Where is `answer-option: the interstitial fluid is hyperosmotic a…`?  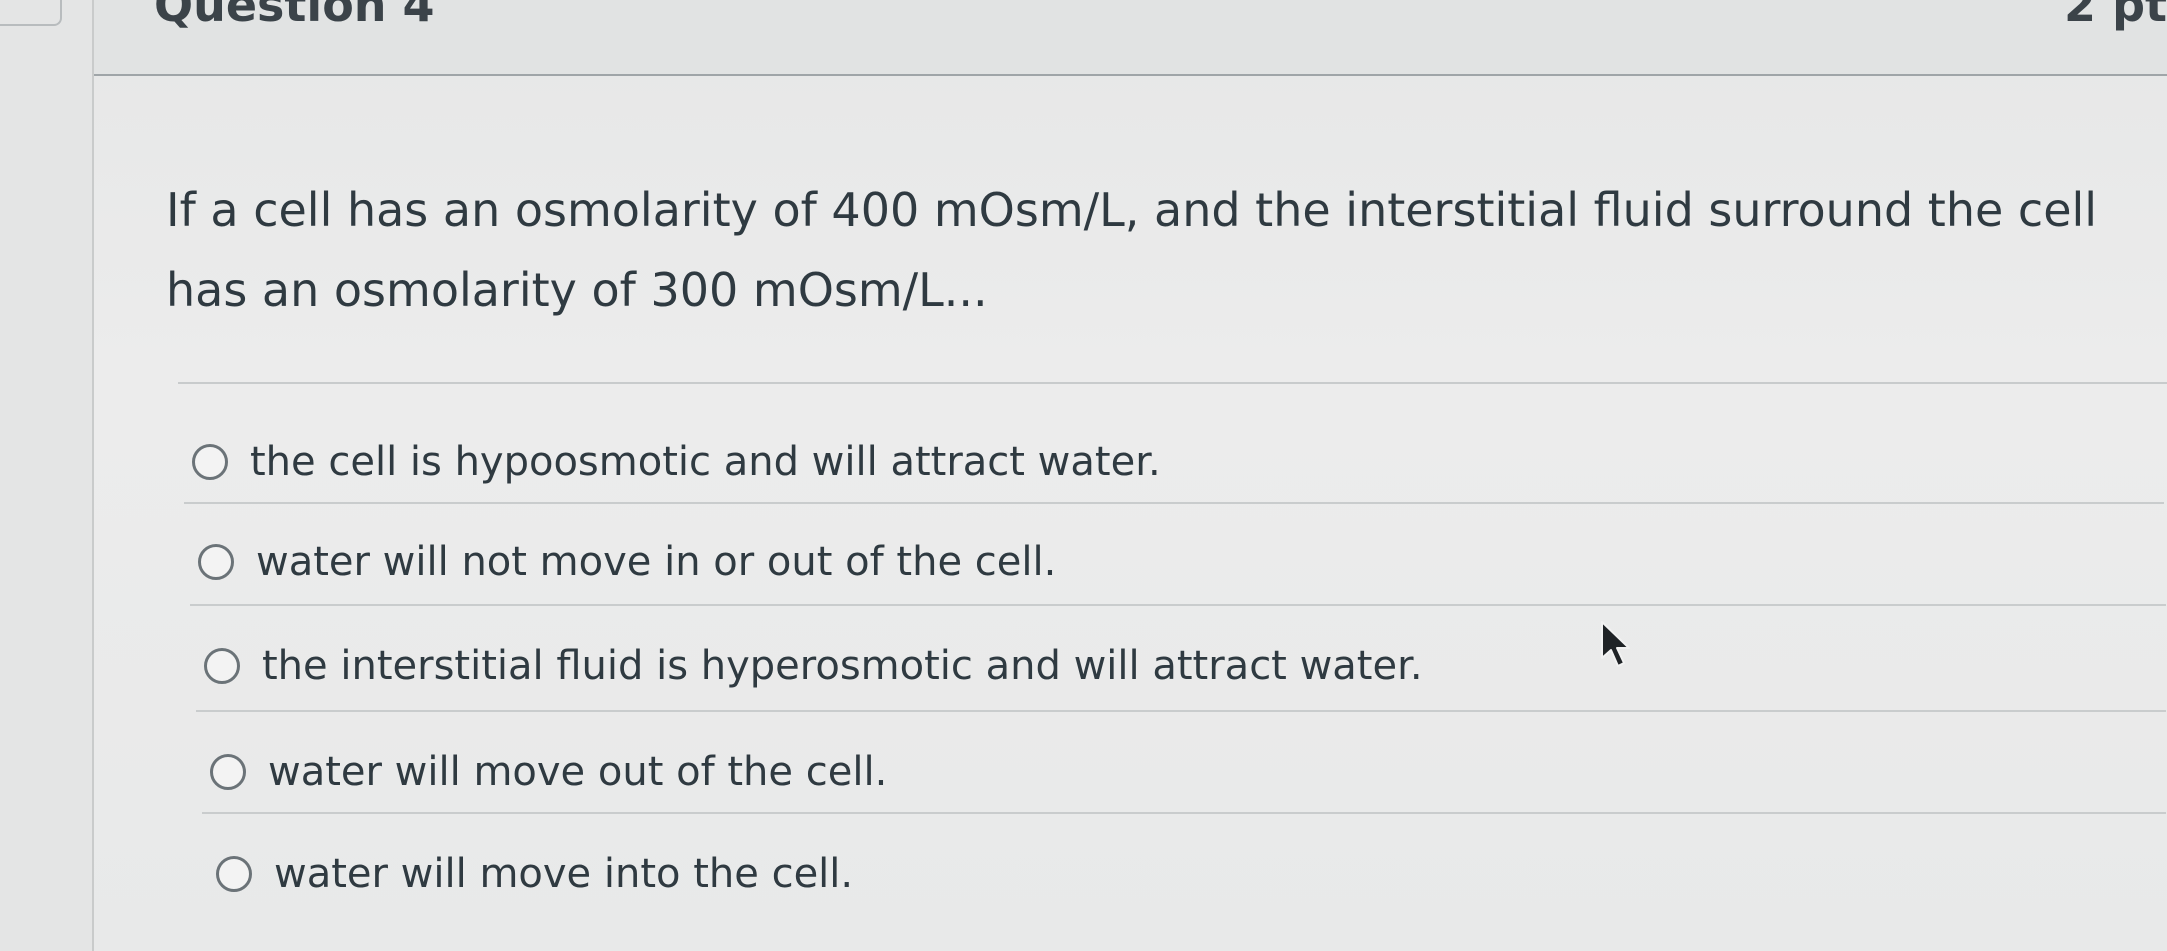 answer-option: the interstitial fluid is hyperosmotic a… is located at coordinates (813, 666).